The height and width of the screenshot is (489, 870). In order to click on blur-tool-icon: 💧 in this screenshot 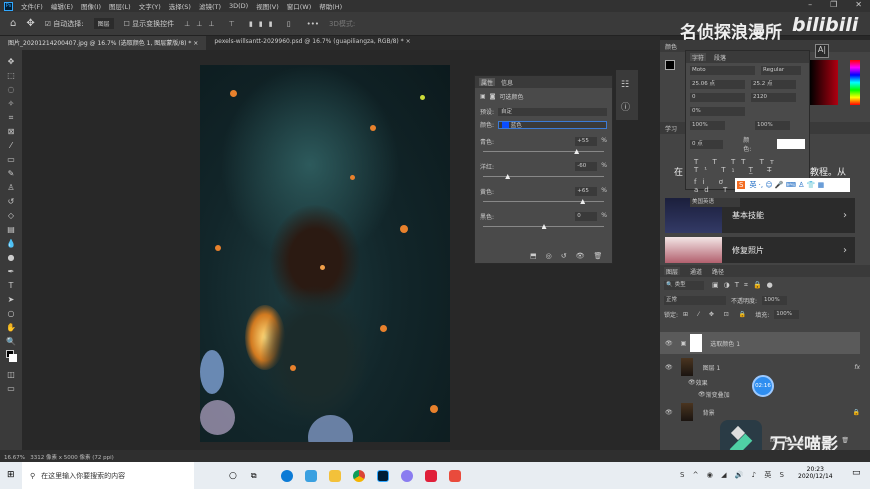, I will do `click(11, 243)`.